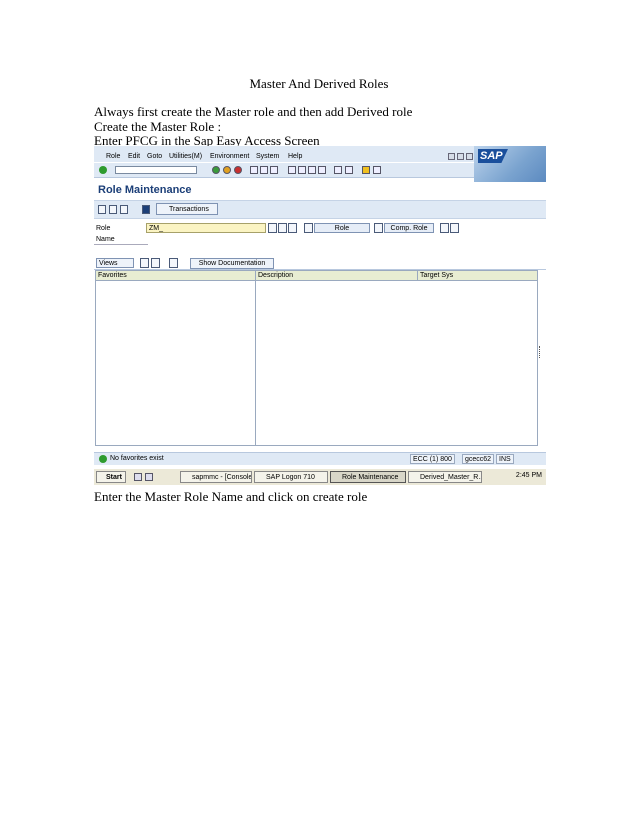  What do you see at coordinates (144, 263) in the screenshot?
I see `filter-icon` at bounding box center [144, 263].